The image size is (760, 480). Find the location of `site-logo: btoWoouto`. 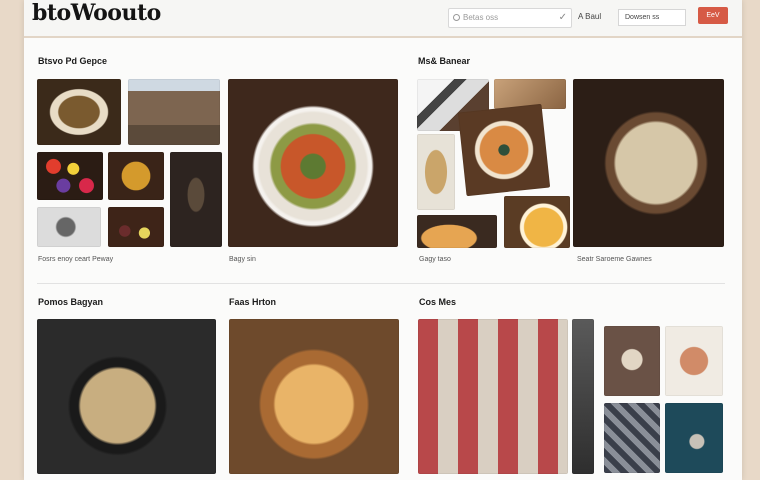

site-logo: btoWoouto is located at coordinates (96, 13).